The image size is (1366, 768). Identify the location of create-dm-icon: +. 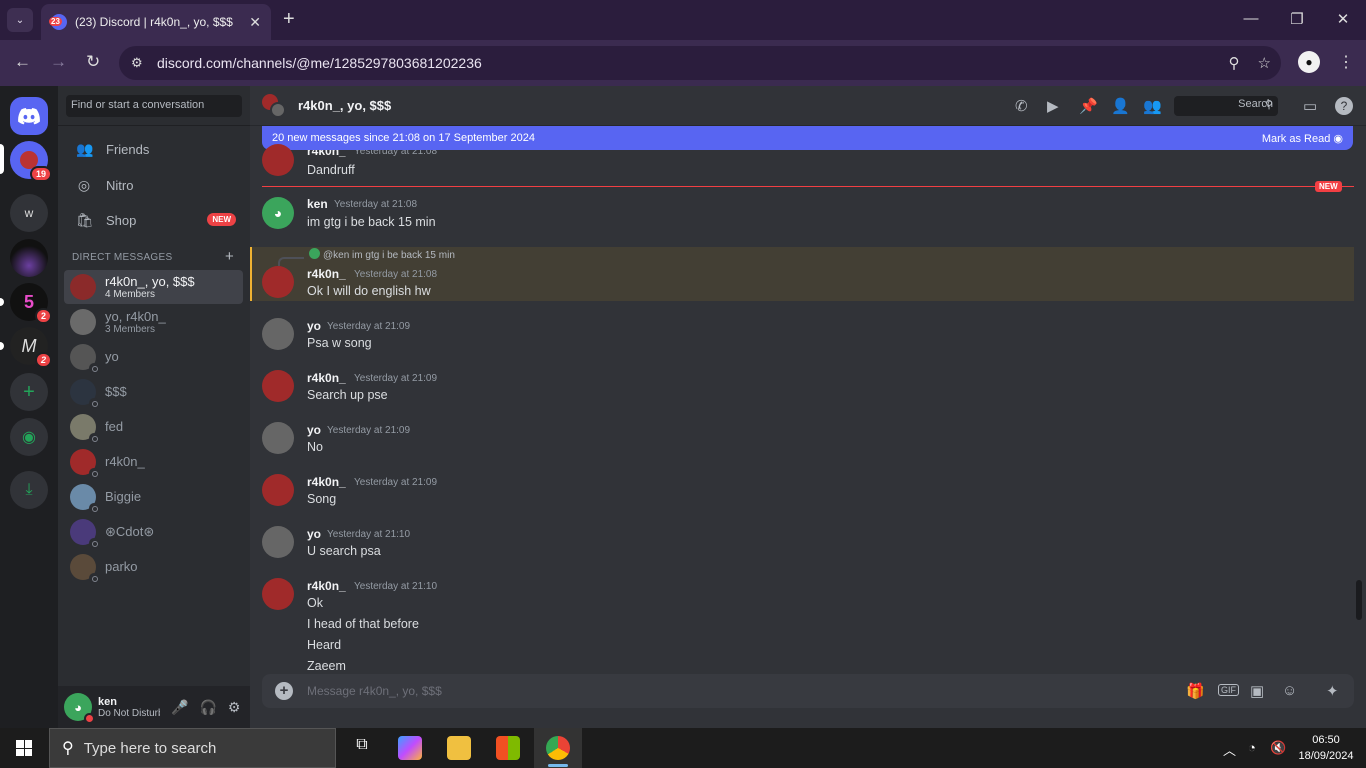
(229, 256).